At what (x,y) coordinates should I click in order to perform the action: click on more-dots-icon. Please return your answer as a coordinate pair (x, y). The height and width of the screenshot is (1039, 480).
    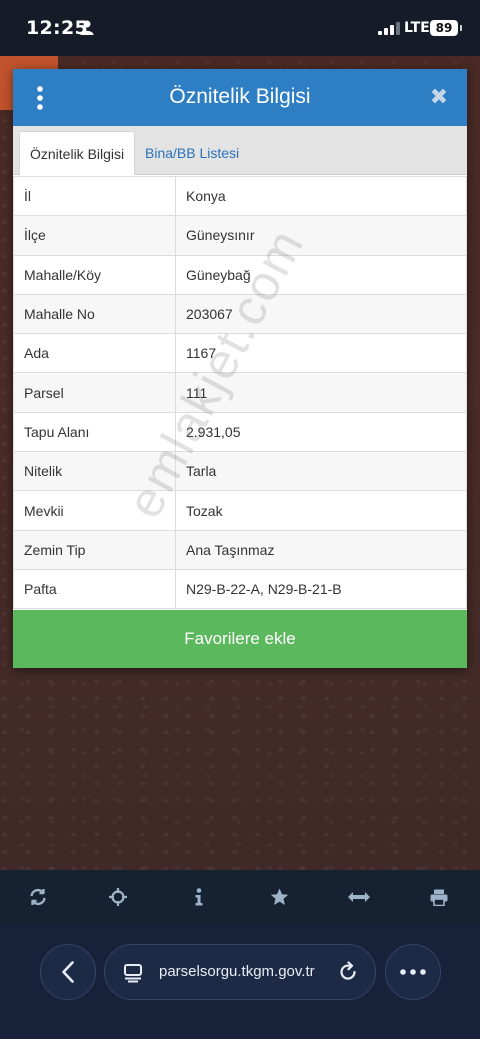
    Looking at the image, I should click on (413, 972).